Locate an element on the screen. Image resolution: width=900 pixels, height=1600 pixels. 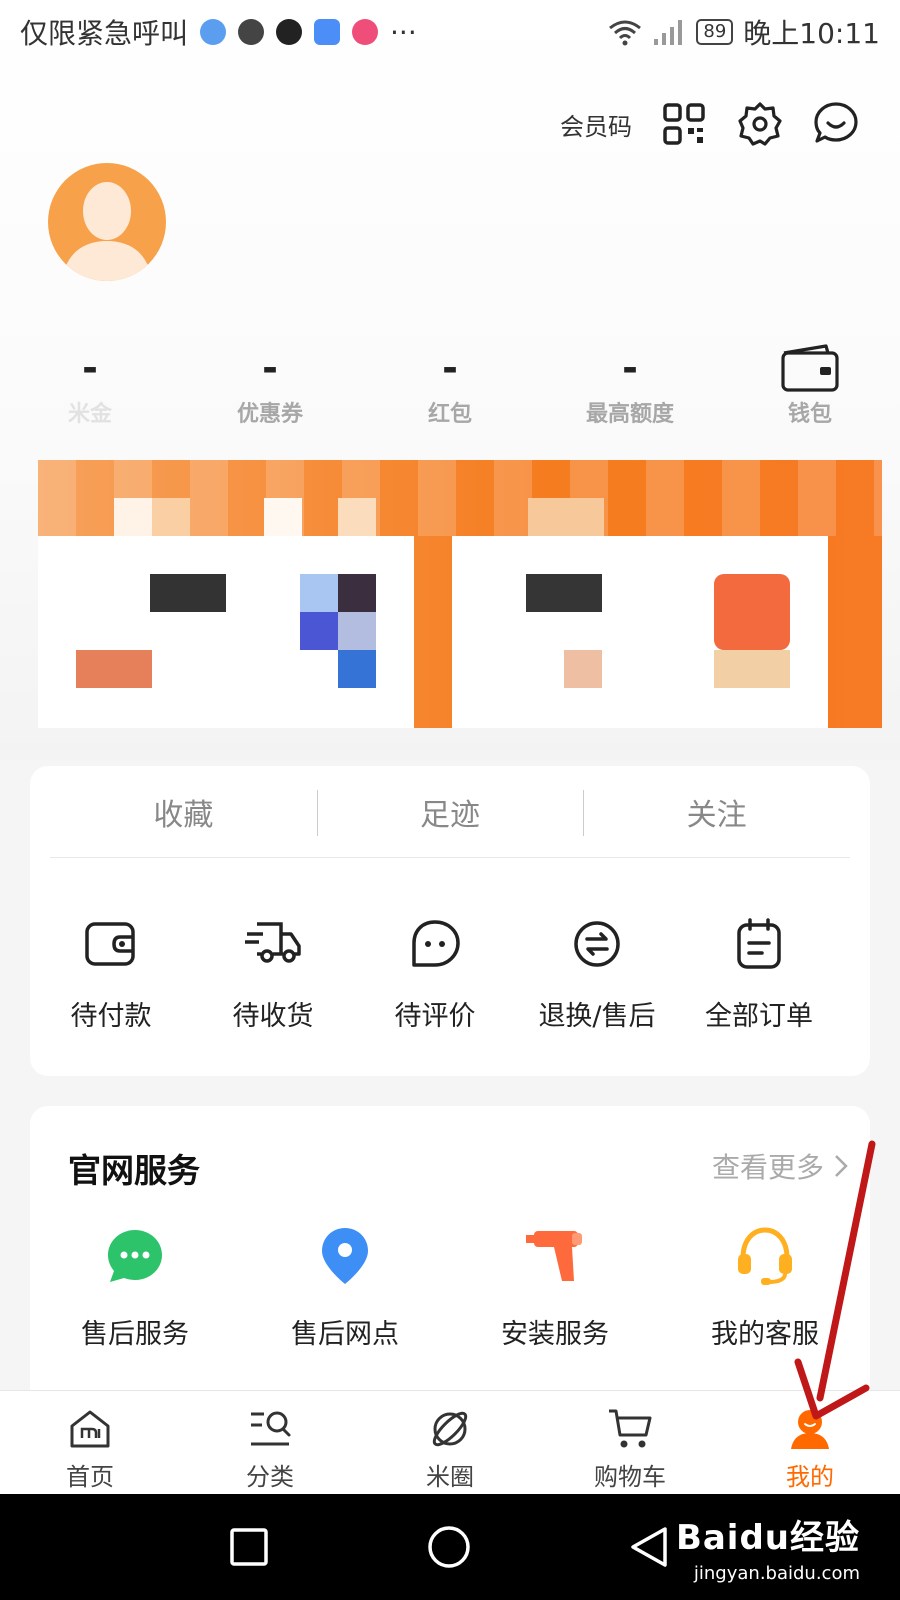
status-bar: 仅限紧急呼叫 ··· 89 晚上10:11 is located at coordinates (450, 32).